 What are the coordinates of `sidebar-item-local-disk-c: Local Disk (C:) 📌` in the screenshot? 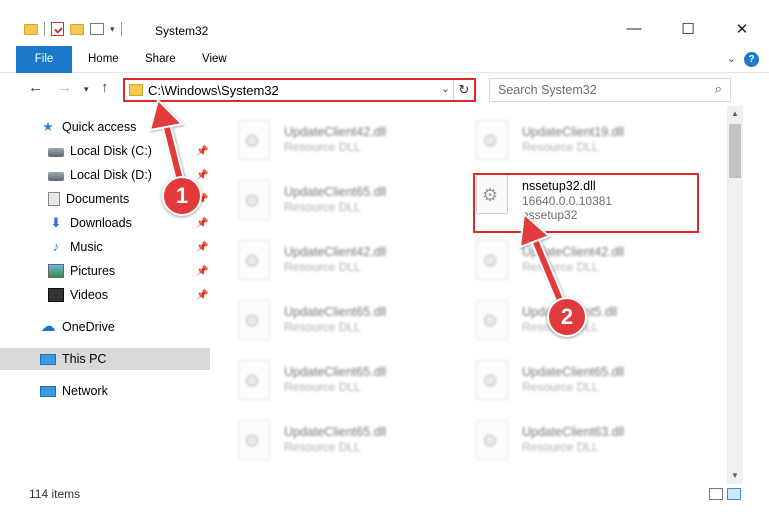 It's located at (105, 151).